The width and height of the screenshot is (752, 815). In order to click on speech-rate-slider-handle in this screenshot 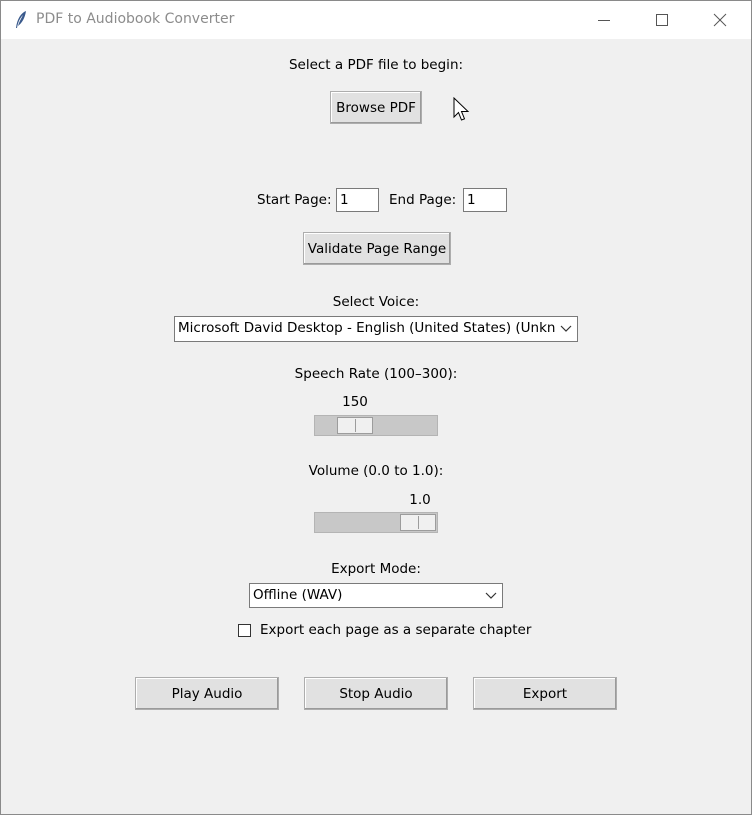, I will do `click(355, 425)`.